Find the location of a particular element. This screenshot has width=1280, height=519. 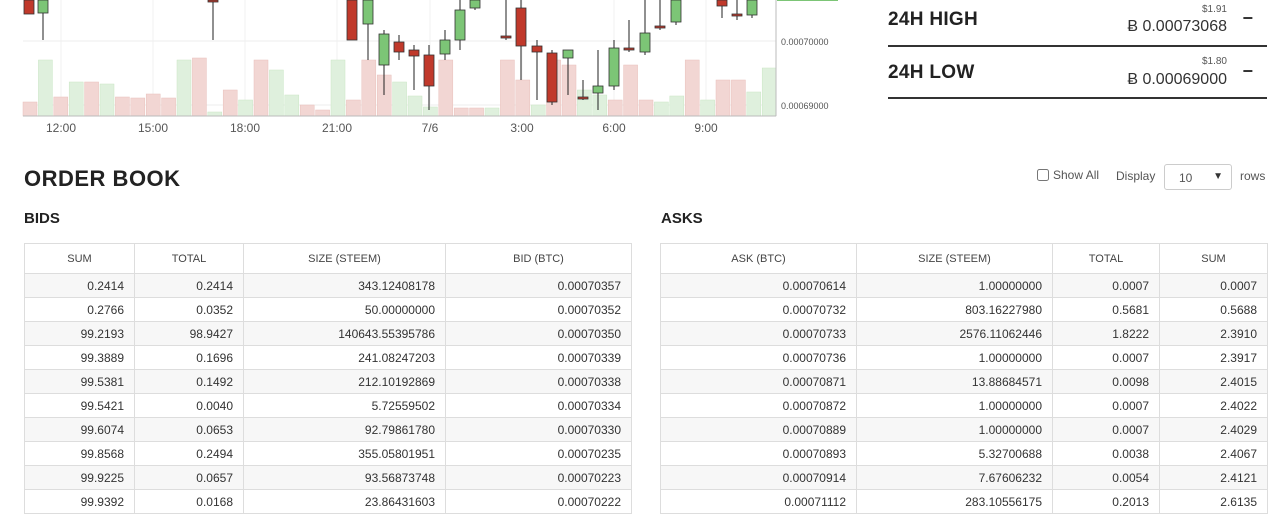

asks-row: 0.00070614 1.00000000 0.0007 0.0007 is located at coordinates (964, 285).